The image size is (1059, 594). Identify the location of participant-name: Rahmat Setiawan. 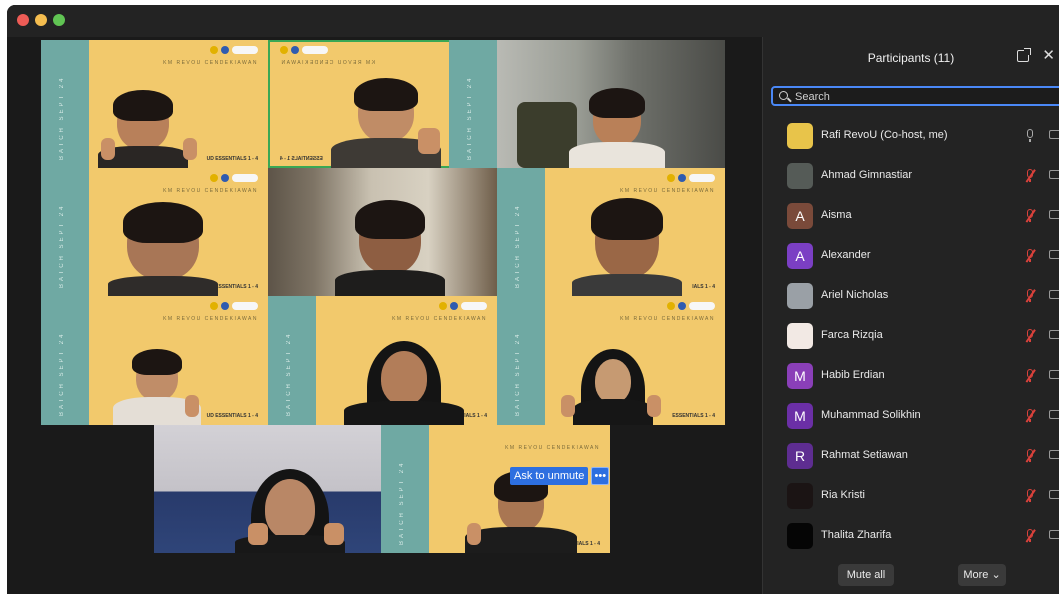
(864, 455).